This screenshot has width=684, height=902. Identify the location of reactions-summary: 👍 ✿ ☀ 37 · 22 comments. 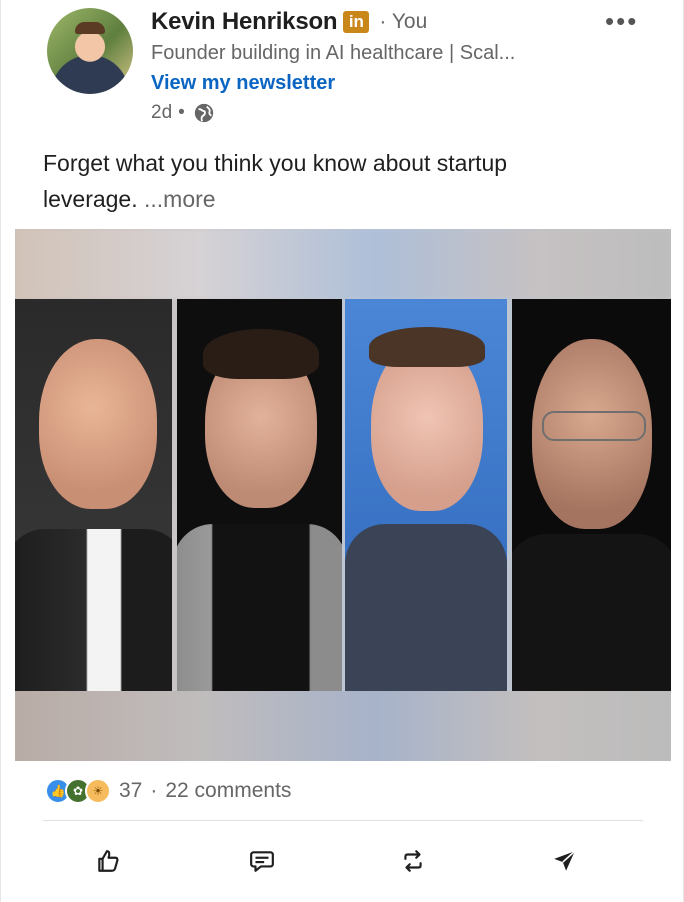
(168, 791).